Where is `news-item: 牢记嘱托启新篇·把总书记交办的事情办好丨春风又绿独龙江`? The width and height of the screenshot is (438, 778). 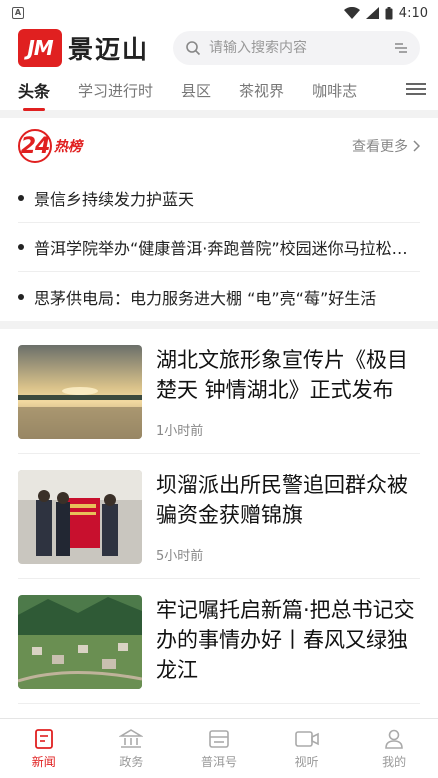
news-item: 牢记嘱托启新篇·把总书记交办的事情办好丨春风又绿独龙江 is located at coordinates (219, 641).